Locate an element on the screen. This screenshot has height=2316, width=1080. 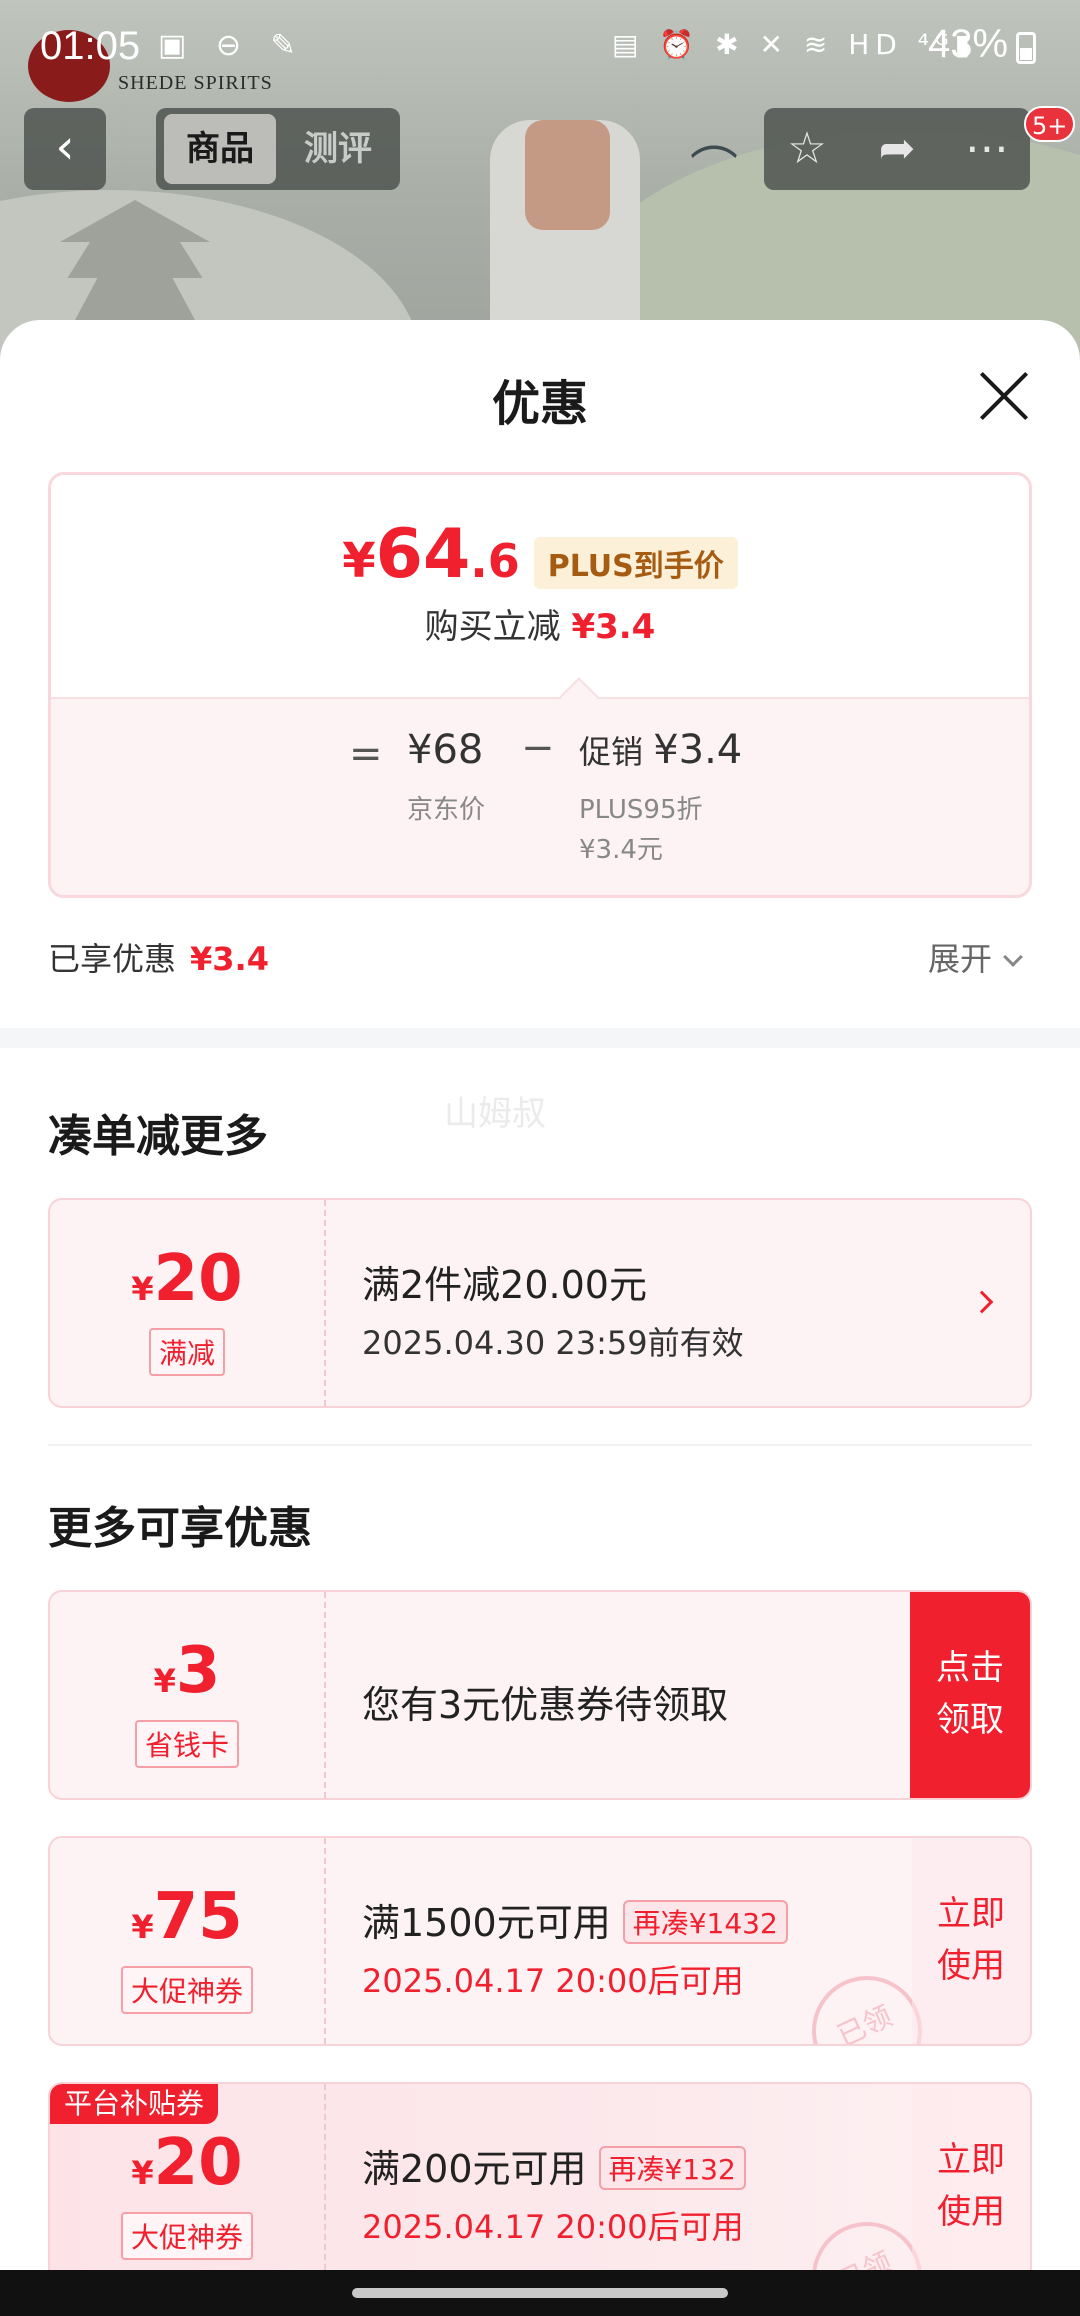
coupon-value-area: ¥20 满减 is located at coordinates (188, 1303).